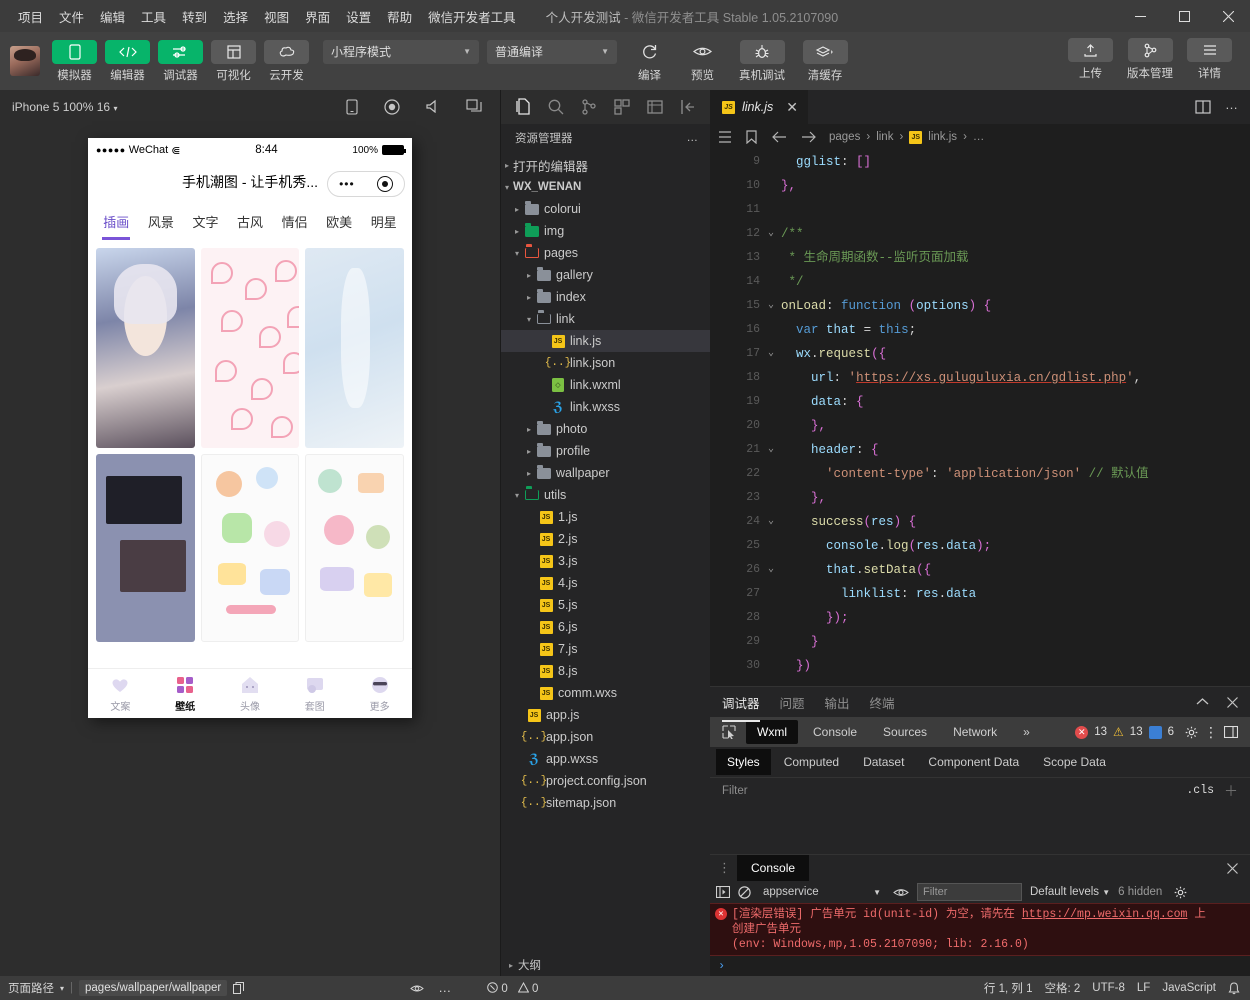 The height and width of the screenshot is (1000, 1250). What do you see at coordinates (792, 107) in the screenshot?
I see `close-icon: ✕` at bounding box center [792, 107].